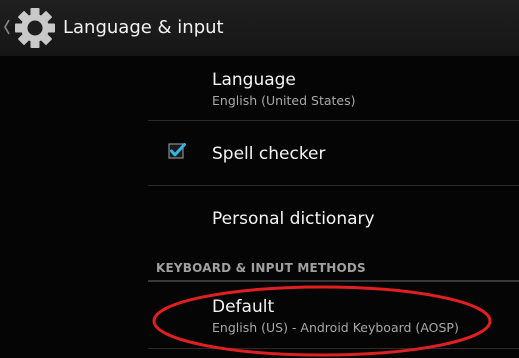 The image size is (519, 358). What do you see at coordinates (261, 268) in the screenshot?
I see `keyboard-input-methods-header: KEYBOARD & INPUT METHODS` at bounding box center [261, 268].